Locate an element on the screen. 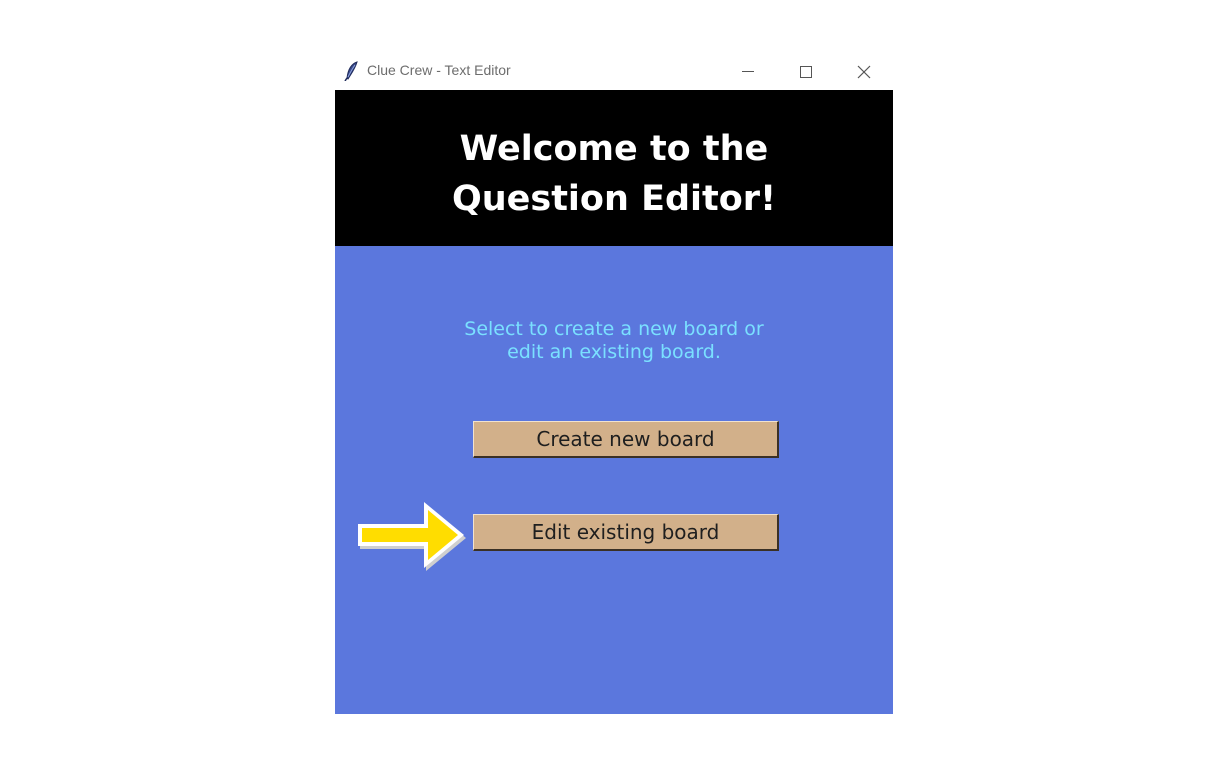  minimize-button is located at coordinates (748, 71).